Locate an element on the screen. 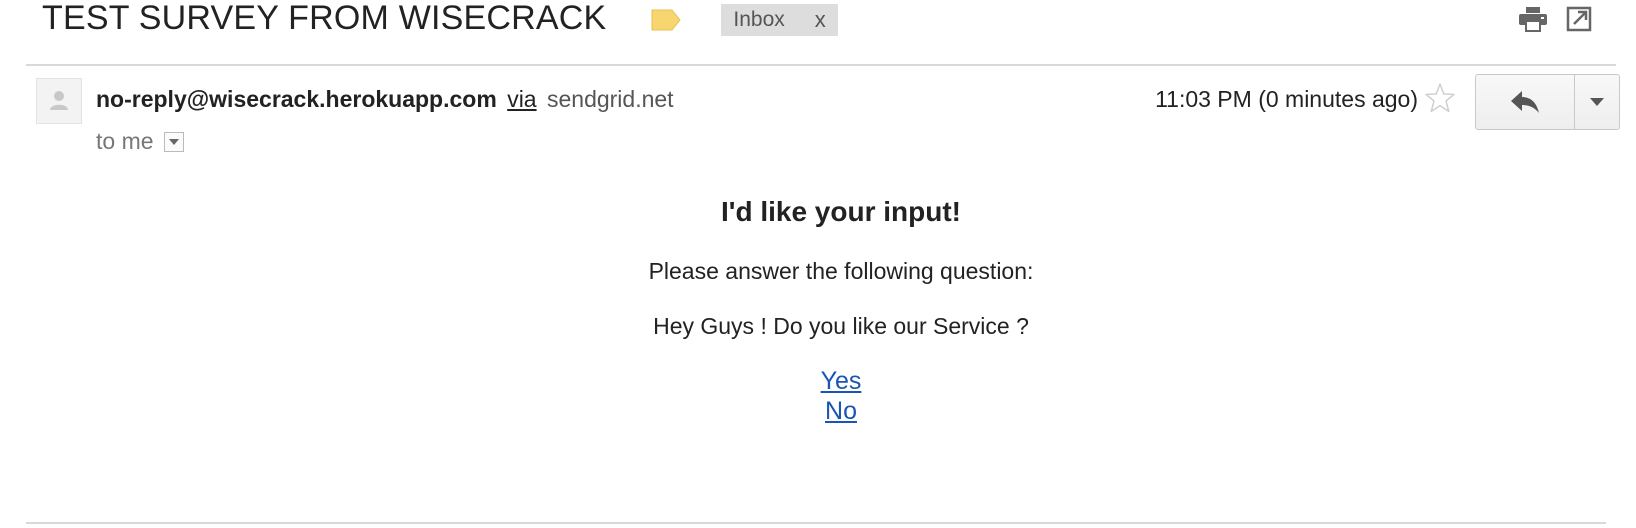 The width and height of the screenshot is (1636, 528). chevron-down-icon is located at coordinates (173, 141).